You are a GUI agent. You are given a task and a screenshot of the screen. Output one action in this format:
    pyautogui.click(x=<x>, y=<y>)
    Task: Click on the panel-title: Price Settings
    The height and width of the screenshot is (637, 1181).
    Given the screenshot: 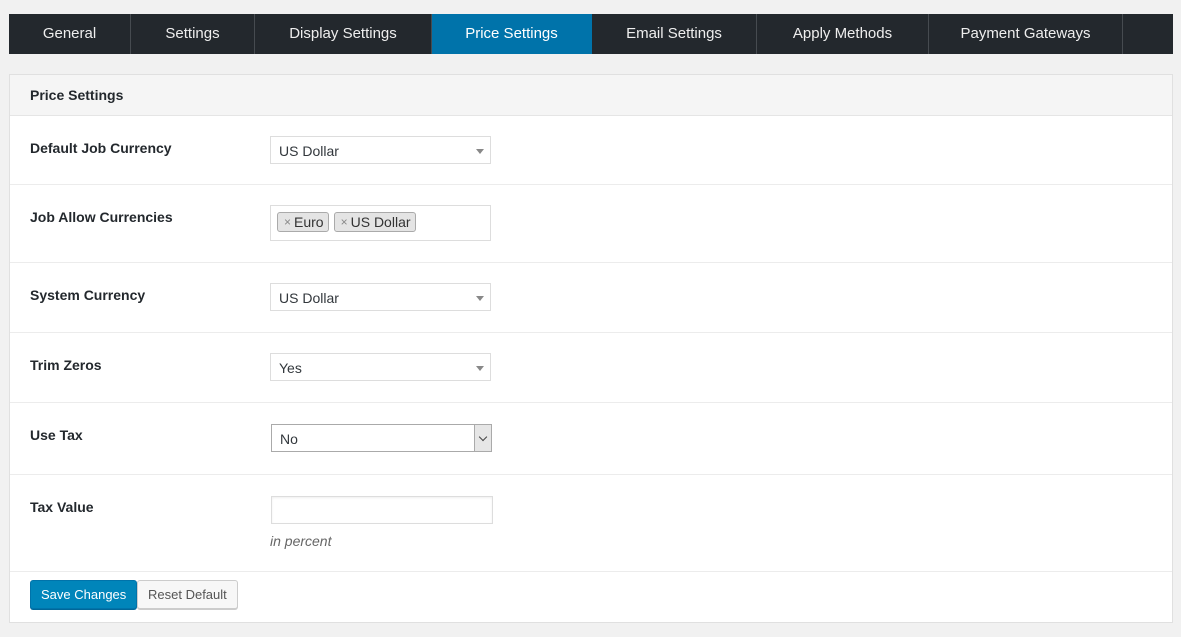 What is the action you would take?
    pyautogui.click(x=591, y=95)
    